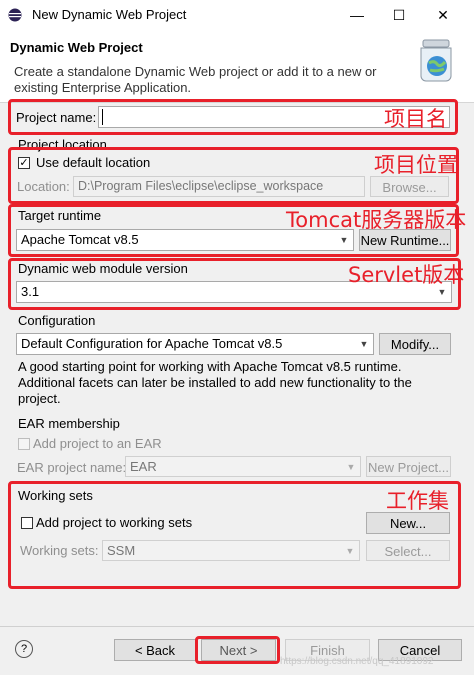 The height and width of the screenshot is (675, 474). What do you see at coordinates (24, 163) in the screenshot?
I see `use-default-location-checkbox: ✓` at bounding box center [24, 163].